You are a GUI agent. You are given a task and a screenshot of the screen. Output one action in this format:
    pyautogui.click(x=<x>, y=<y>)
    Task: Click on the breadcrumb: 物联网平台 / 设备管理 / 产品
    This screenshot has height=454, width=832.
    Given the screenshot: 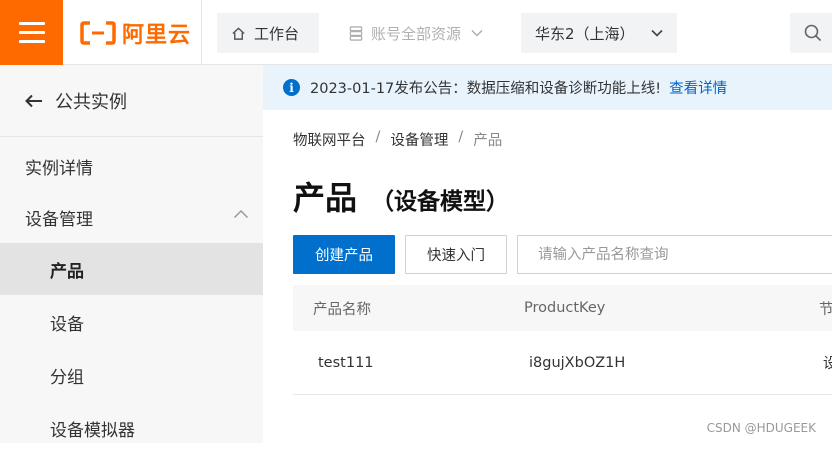 What is the action you would take?
    pyautogui.click(x=397, y=139)
    